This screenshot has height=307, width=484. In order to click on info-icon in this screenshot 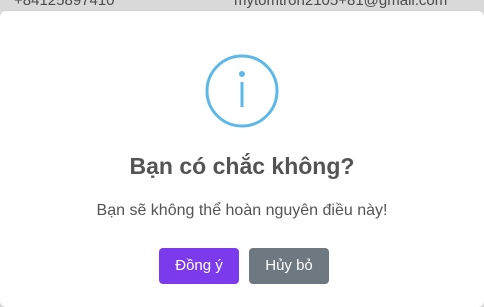, I will do `click(242, 91)`.